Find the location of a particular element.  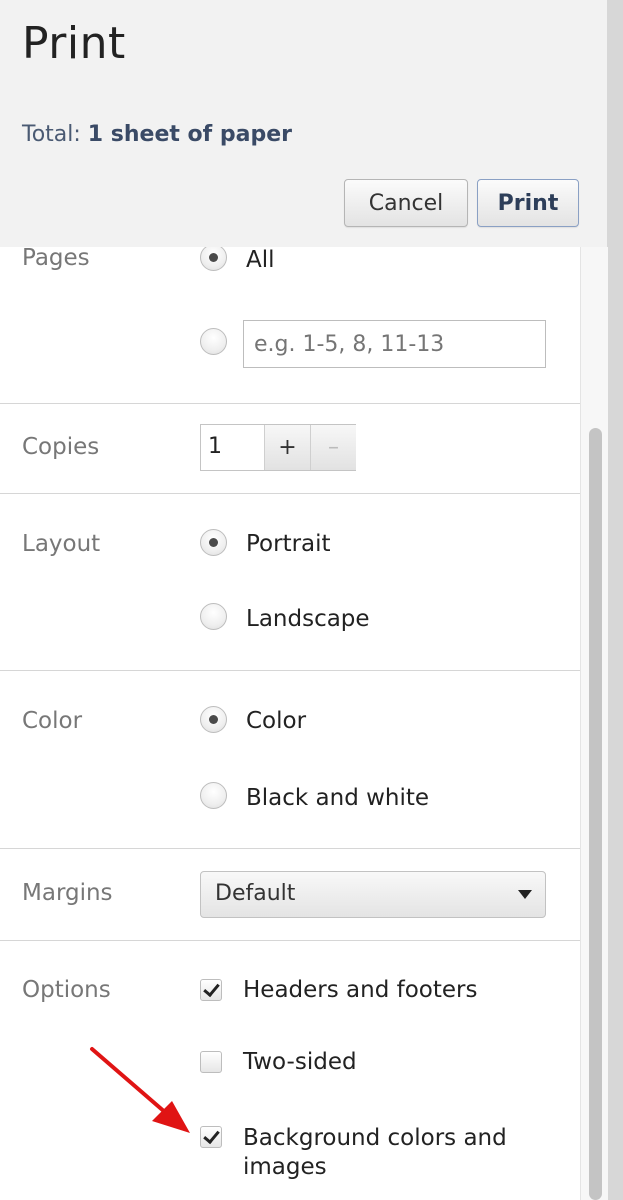

color-color-label: Color is located at coordinates (276, 721).